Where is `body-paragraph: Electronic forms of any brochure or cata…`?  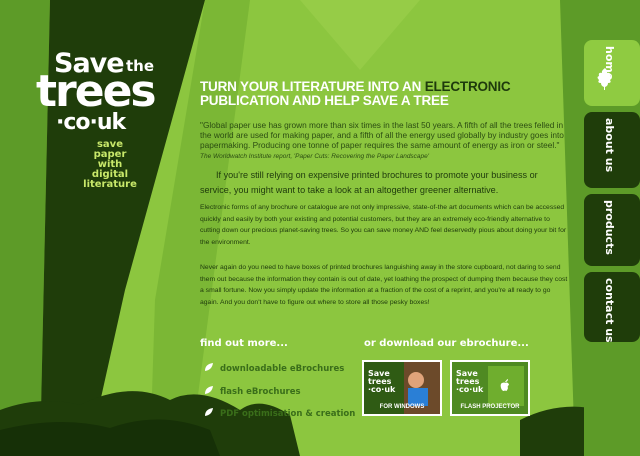 body-paragraph: Electronic forms of any brochure or cata… is located at coordinates (383, 225).